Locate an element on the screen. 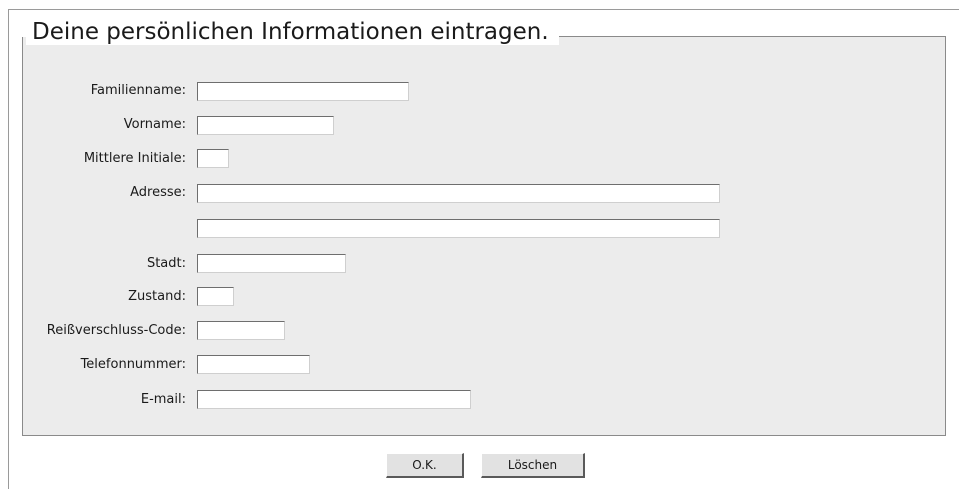 The image size is (959, 489). window-border-top is located at coordinates (483, 9).